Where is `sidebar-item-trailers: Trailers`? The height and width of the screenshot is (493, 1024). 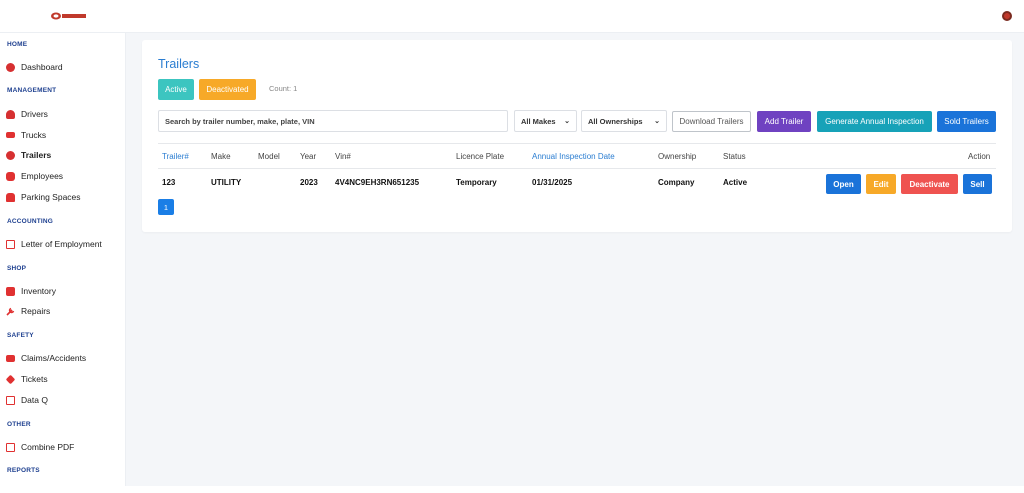
sidebar-item-trailers: Trailers is located at coordinates (28, 155).